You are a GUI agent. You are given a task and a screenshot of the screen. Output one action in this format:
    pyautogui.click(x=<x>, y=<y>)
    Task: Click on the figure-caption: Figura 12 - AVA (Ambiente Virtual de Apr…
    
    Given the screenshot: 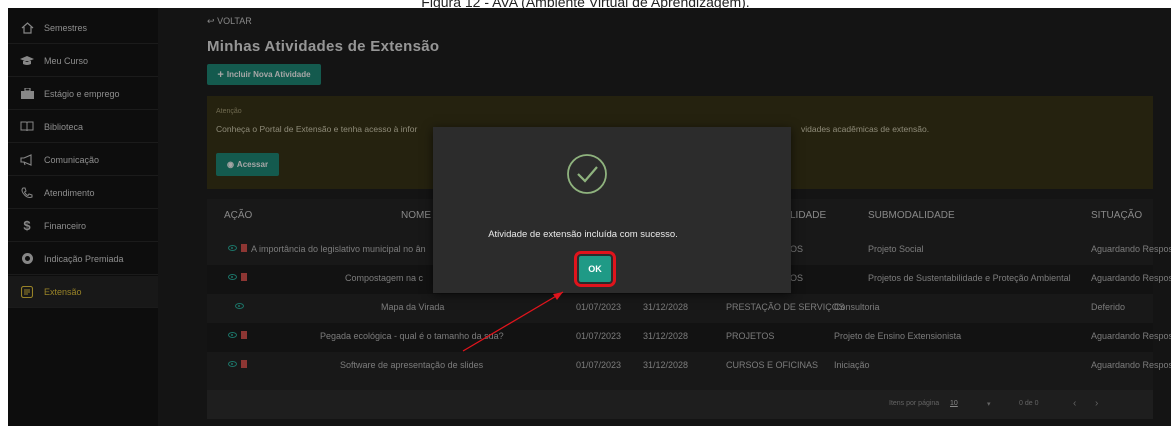 What is the action you would take?
    pyautogui.click(x=585, y=4)
    